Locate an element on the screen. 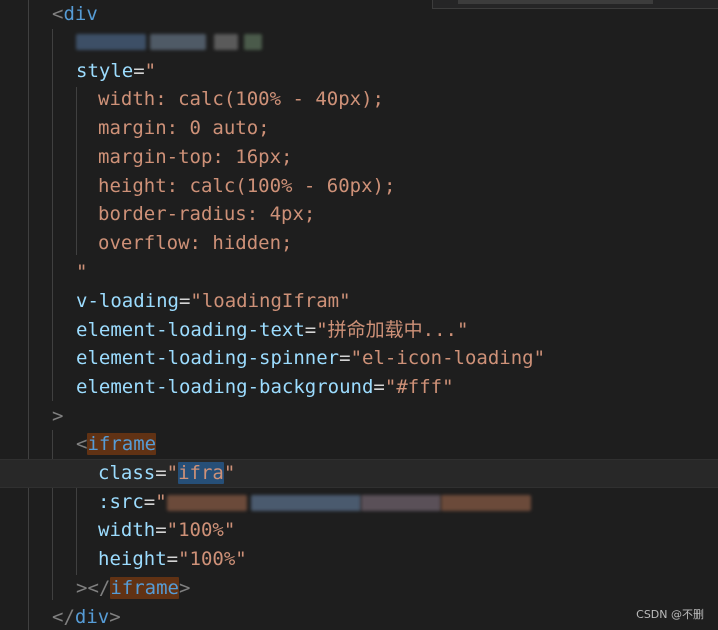  code-line-19: width="100%" is located at coordinates (166, 530).